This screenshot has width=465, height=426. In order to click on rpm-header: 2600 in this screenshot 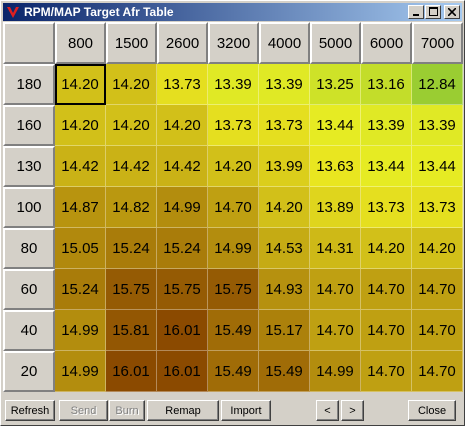, I will do `click(182, 43)`.